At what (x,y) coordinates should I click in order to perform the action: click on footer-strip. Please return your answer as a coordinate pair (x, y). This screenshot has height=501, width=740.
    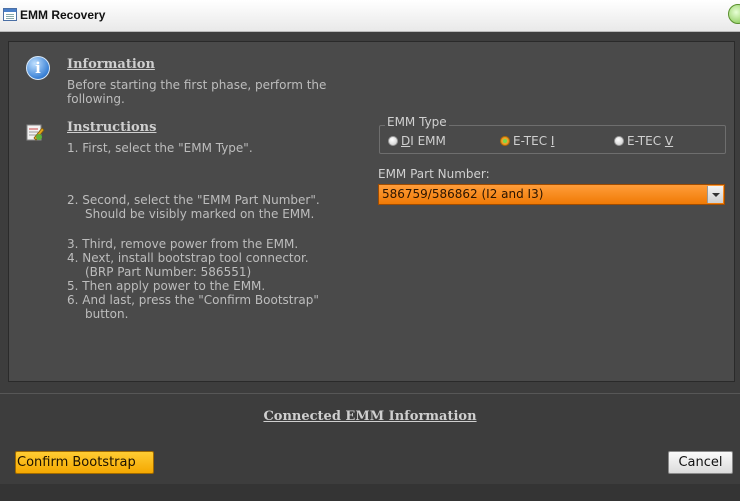
    Looking at the image, I should click on (370, 492).